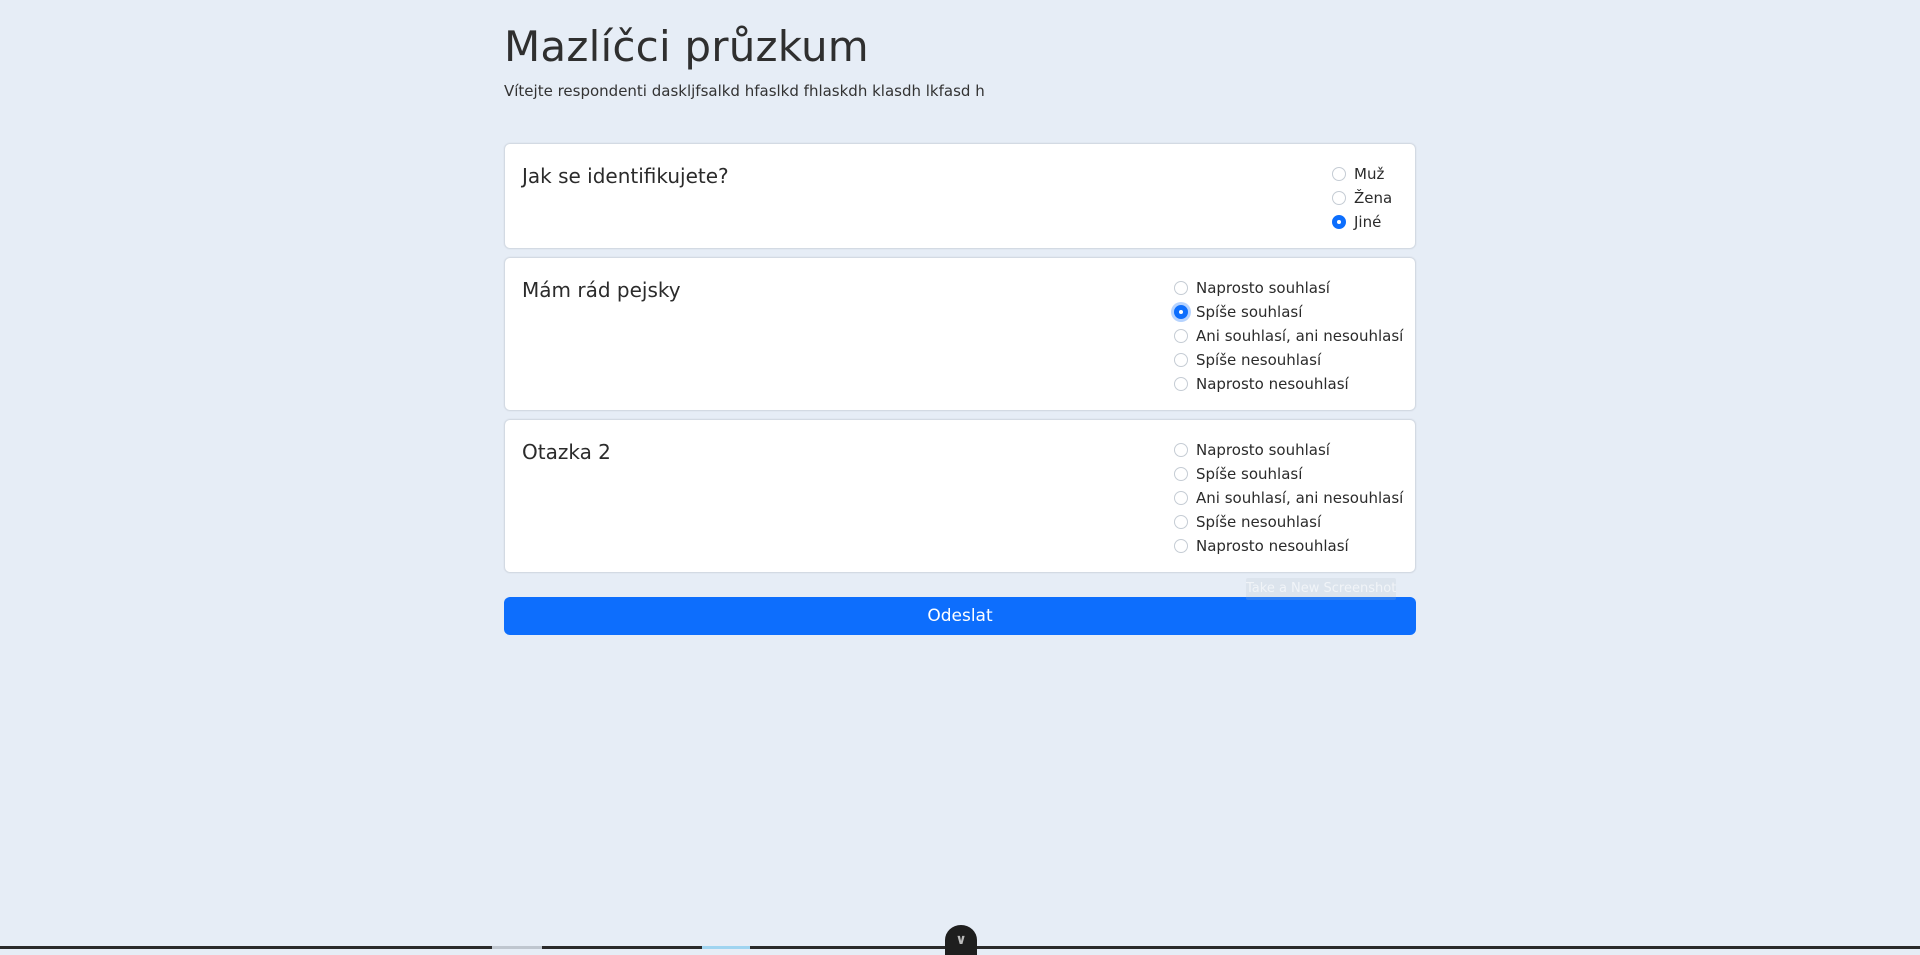  Describe the element at coordinates (1368, 222) in the screenshot. I see `option-label: Jiné` at that location.